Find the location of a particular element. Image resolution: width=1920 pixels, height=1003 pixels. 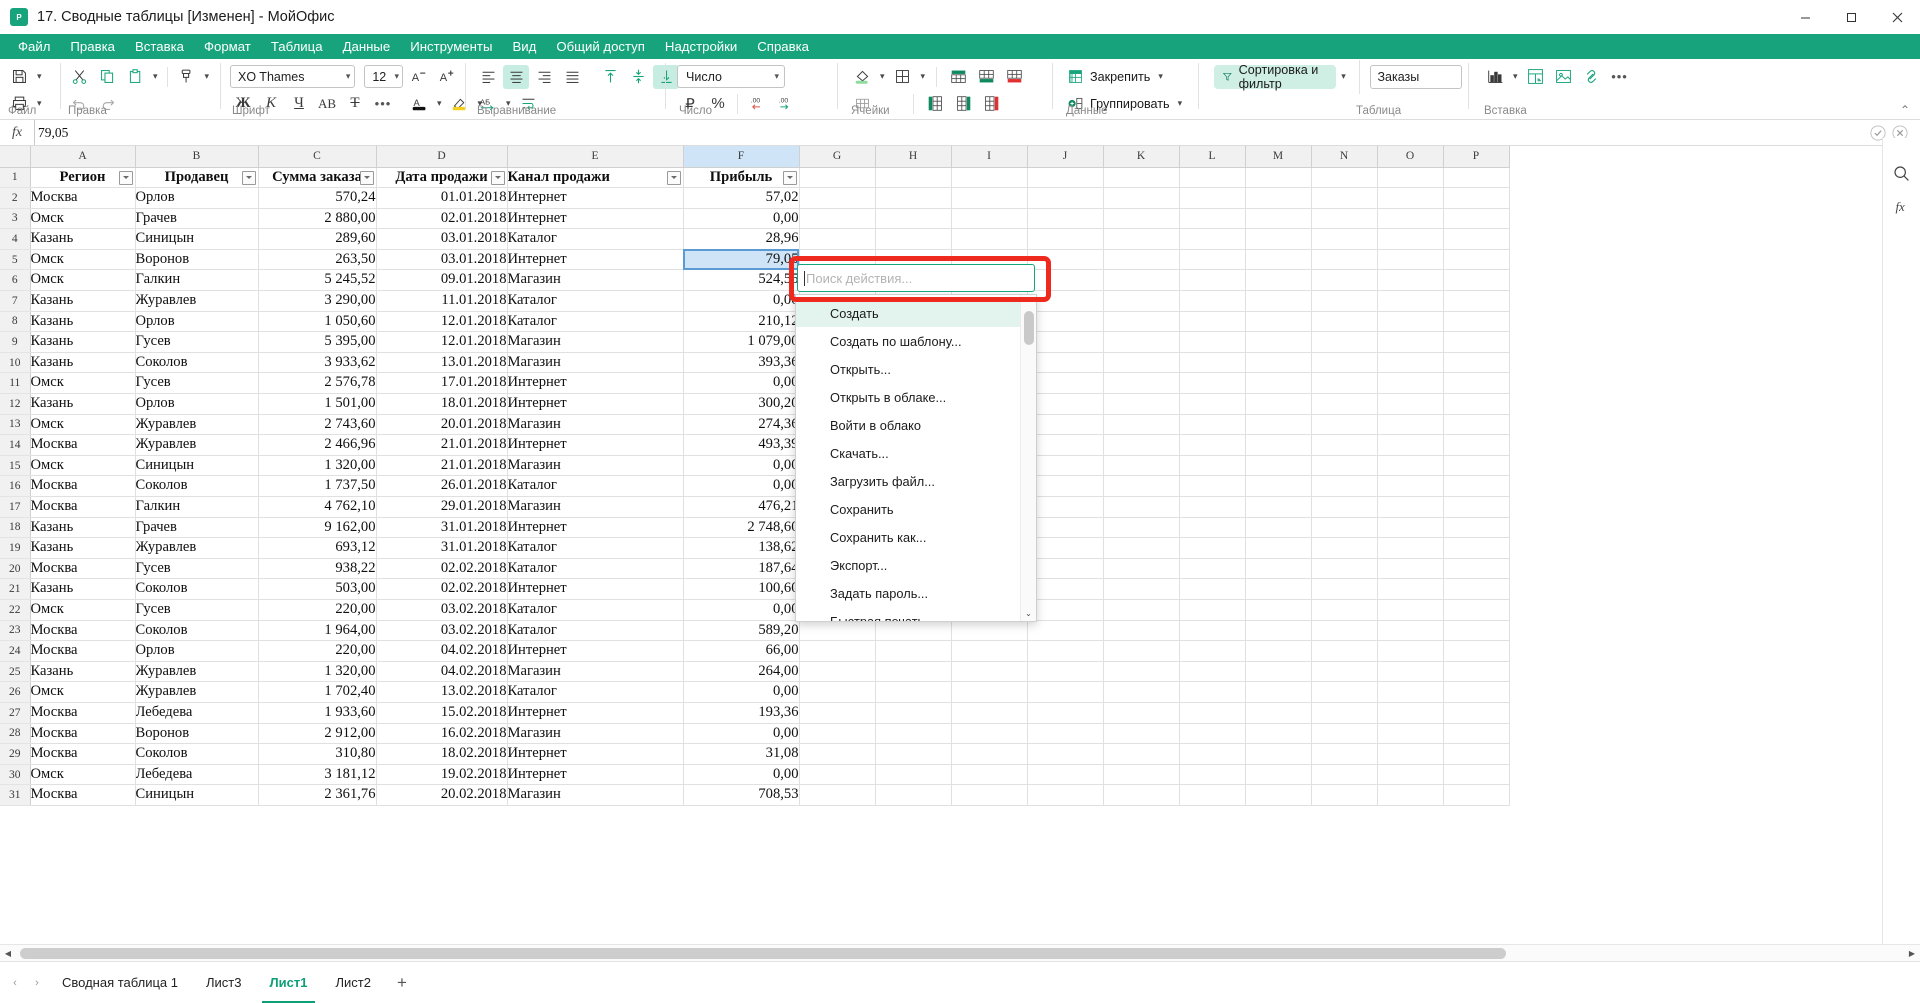

cell-seller: Соколов is located at coordinates (197, 363).